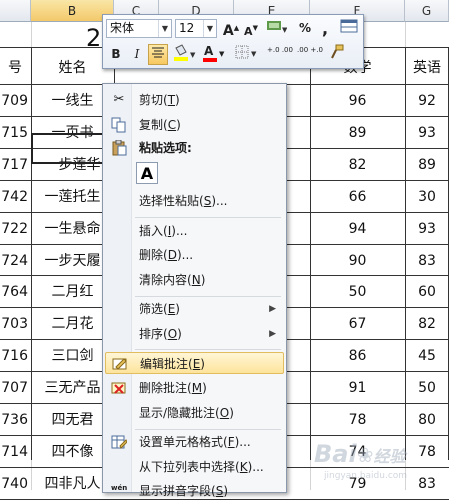  I want to click on paste-button: A, so click(147, 173).